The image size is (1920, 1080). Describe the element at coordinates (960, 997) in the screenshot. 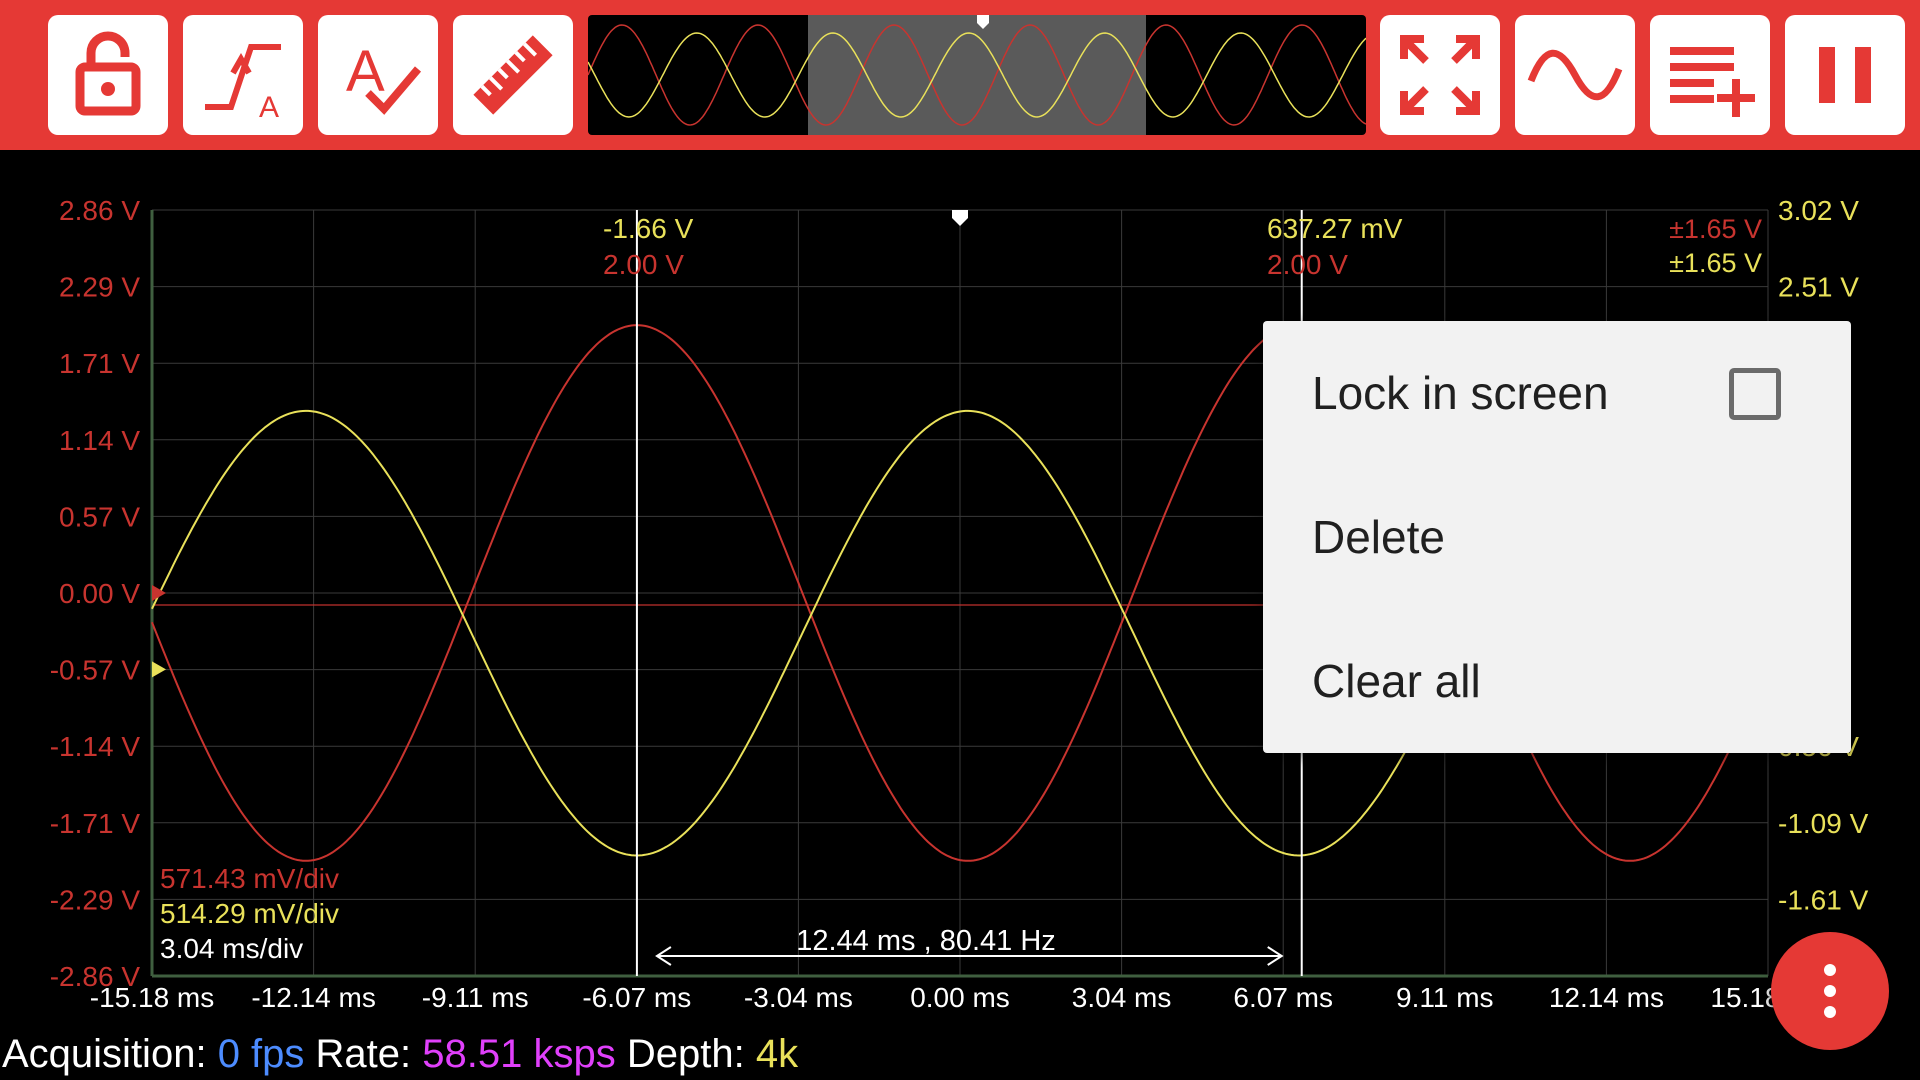

I see `time-axis-label: 0.00 ms` at that location.